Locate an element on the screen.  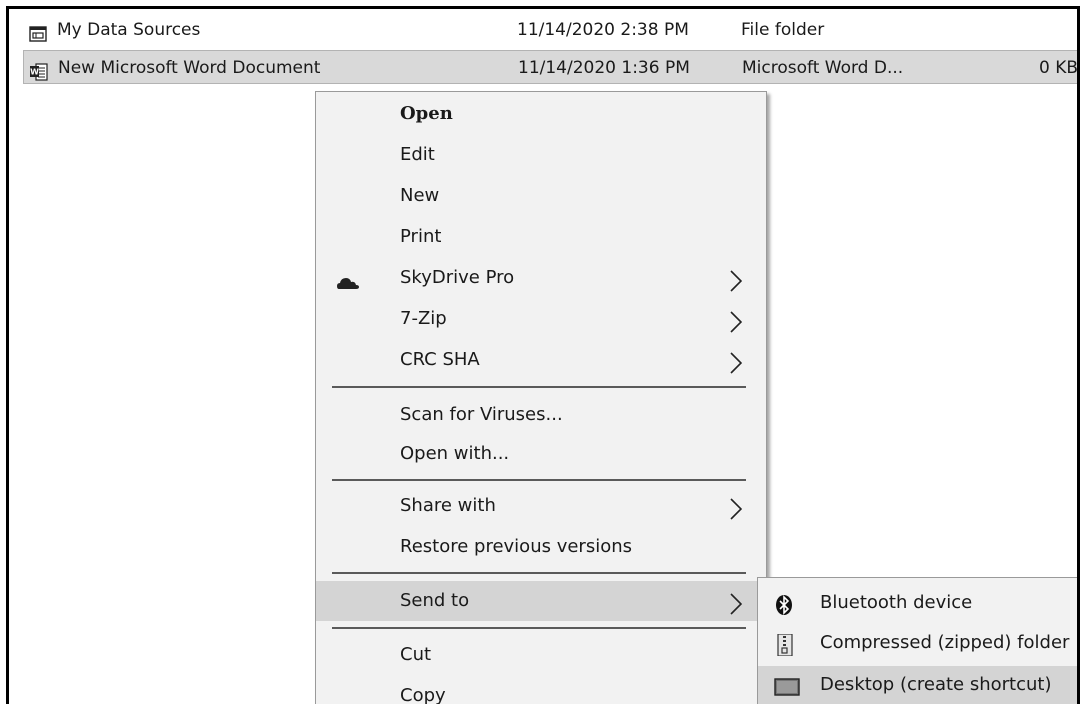
menu-item-label: 7-Zip is located at coordinates (423, 318).